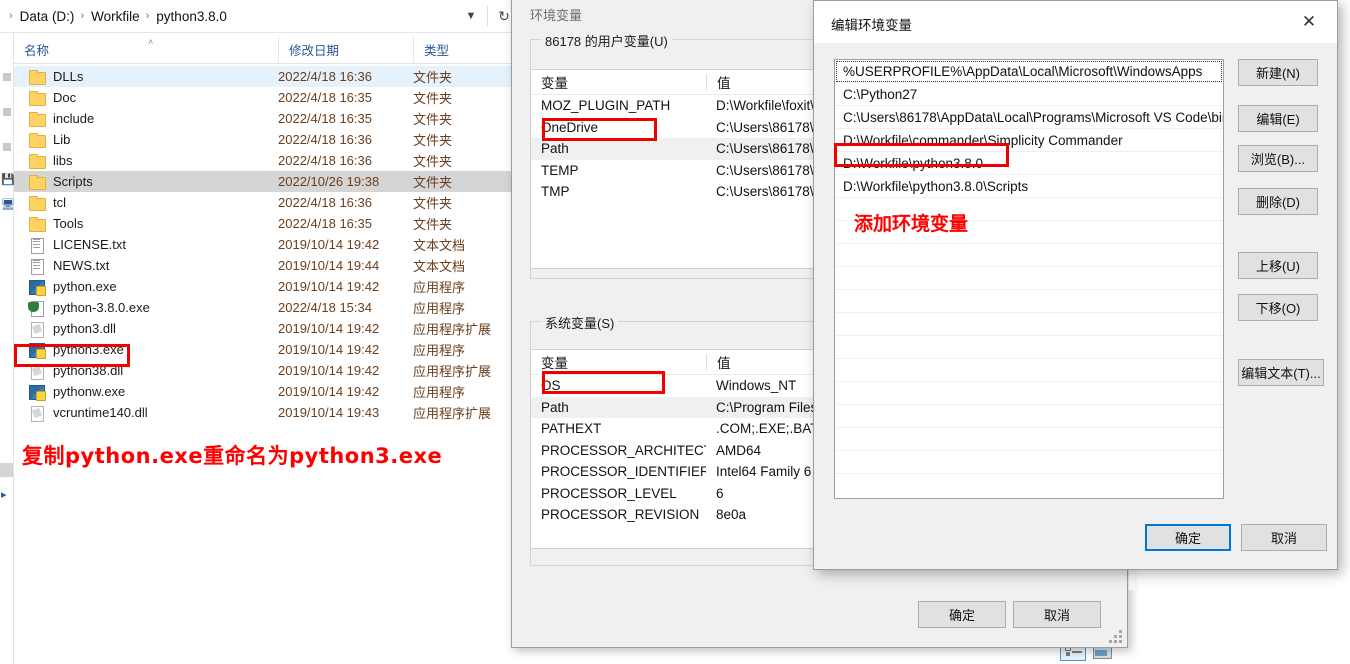 The width and height of the screenshot is (1350, 664). Describe the element at coordinates (1309, 22) in the screenshot. I see `close-icon: ✕` at that location.